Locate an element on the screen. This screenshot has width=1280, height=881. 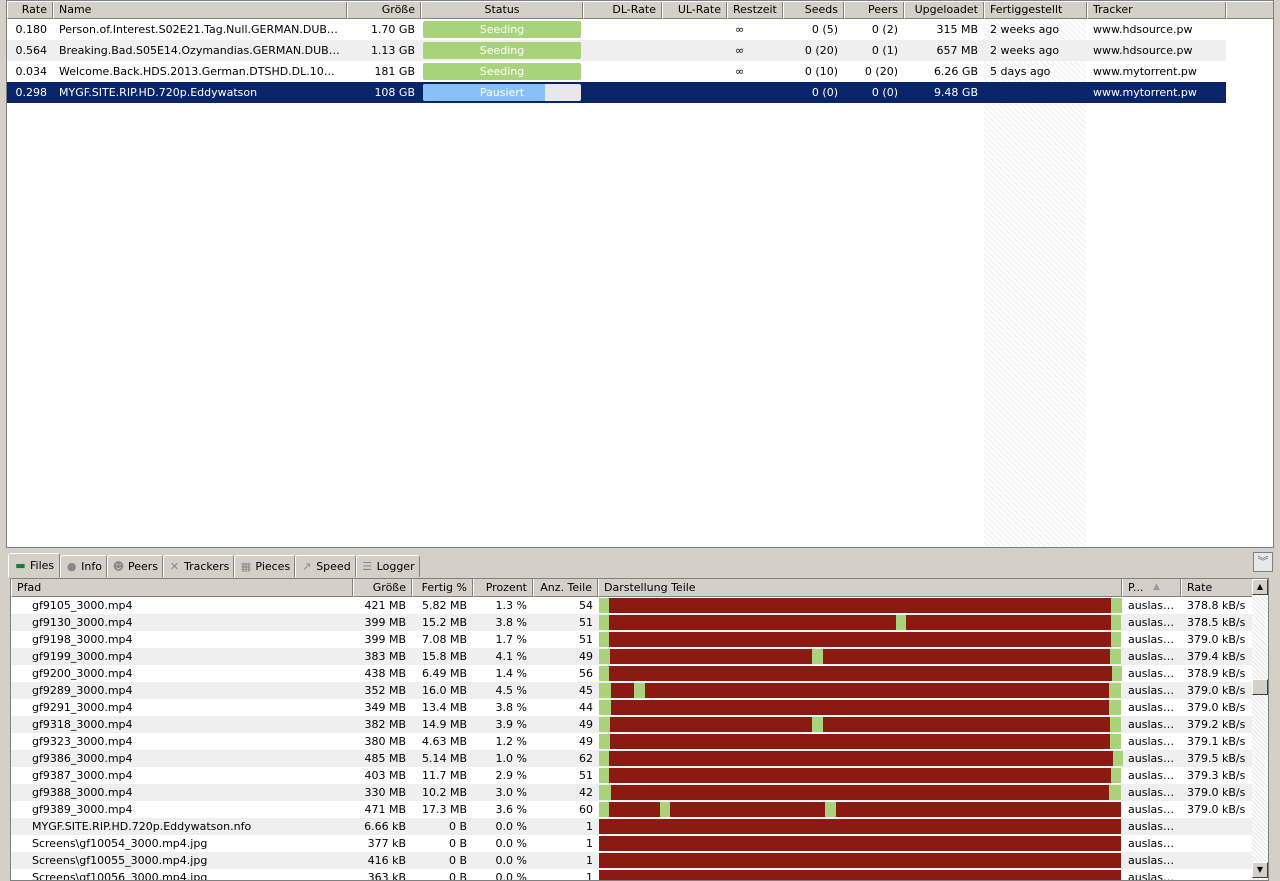
column-header-eta: Restzeit is located at coordinates (755, 10).